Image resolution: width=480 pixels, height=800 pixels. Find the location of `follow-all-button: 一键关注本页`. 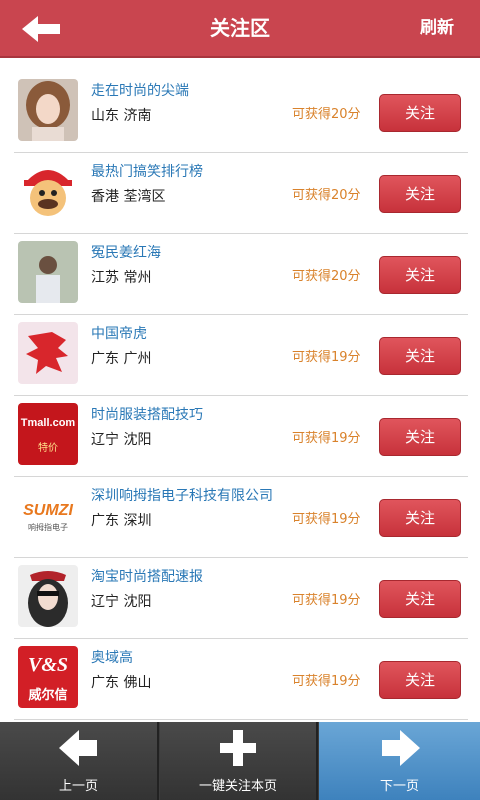

follow-all-button: 一键关注本页 is located at coordinates (239, 761).